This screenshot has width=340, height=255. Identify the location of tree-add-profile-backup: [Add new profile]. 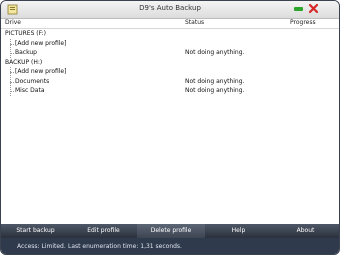
(170, 81).